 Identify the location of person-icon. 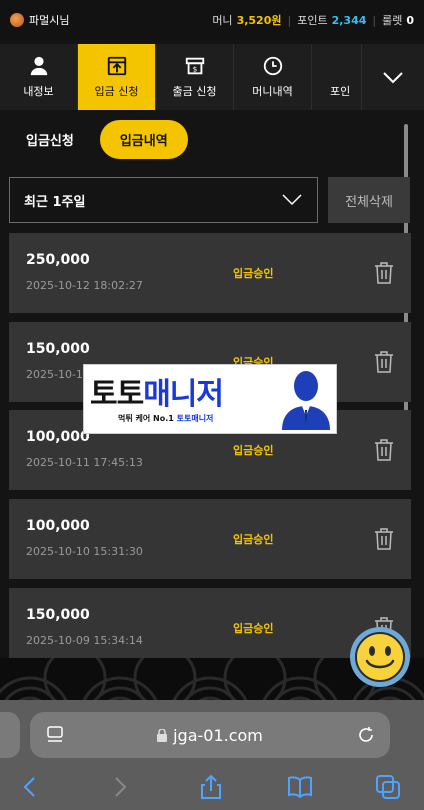
(306, 400).